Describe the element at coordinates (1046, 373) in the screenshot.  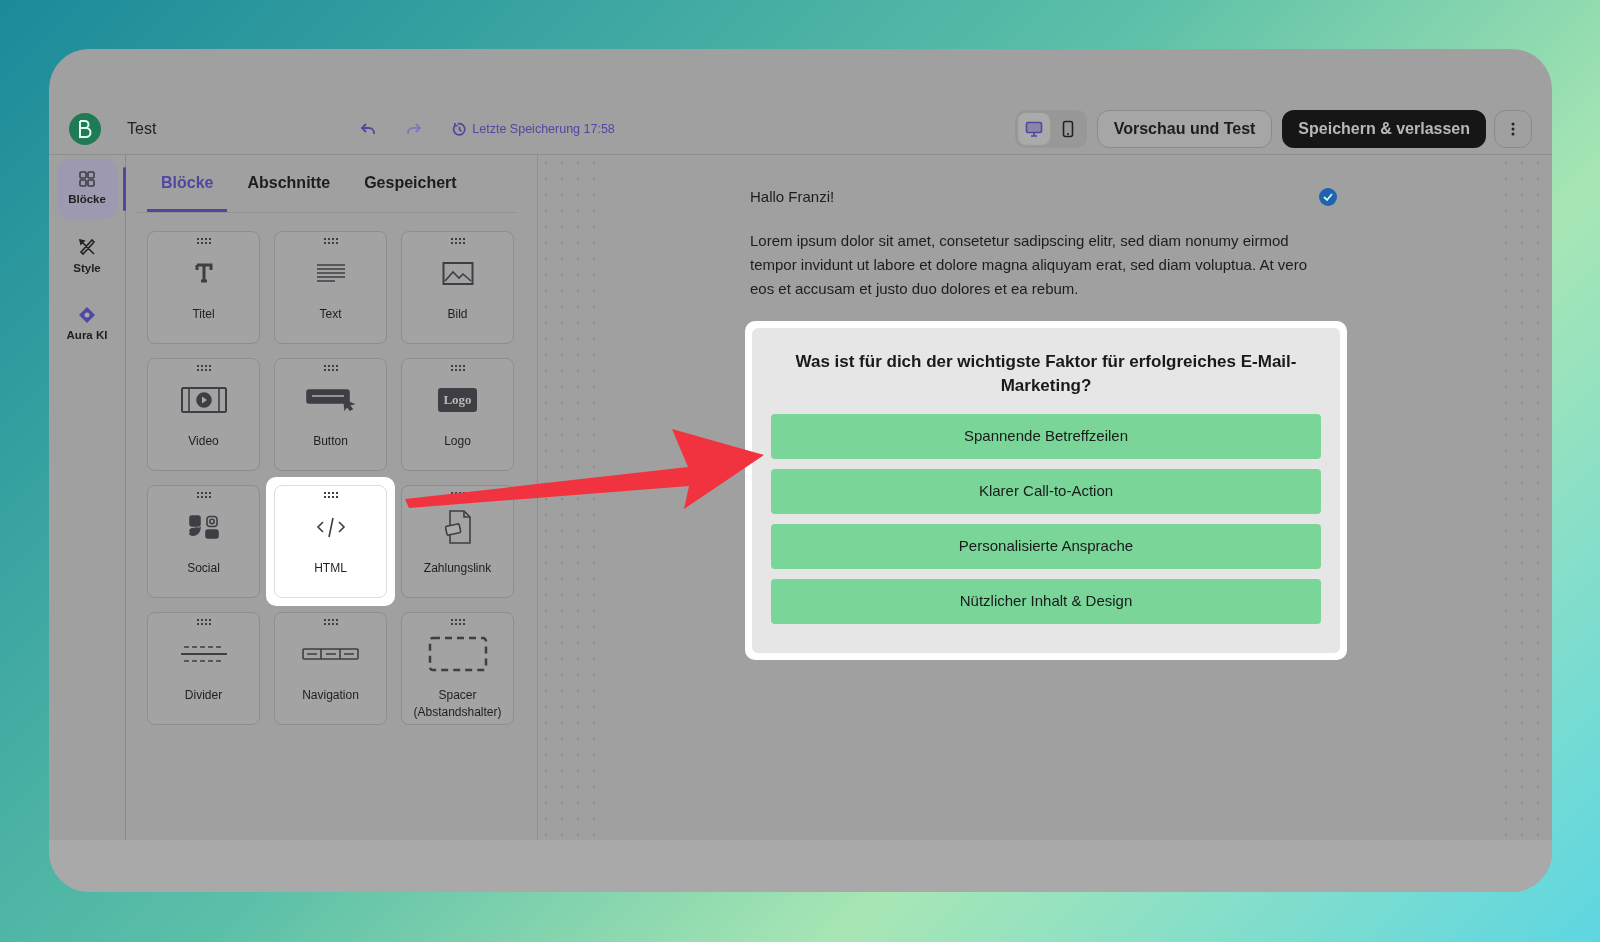
I see `poll-question: Was ist für dich der wichtigste Faktor für erfolgreiches E-Mail-Marketing?` at that location.